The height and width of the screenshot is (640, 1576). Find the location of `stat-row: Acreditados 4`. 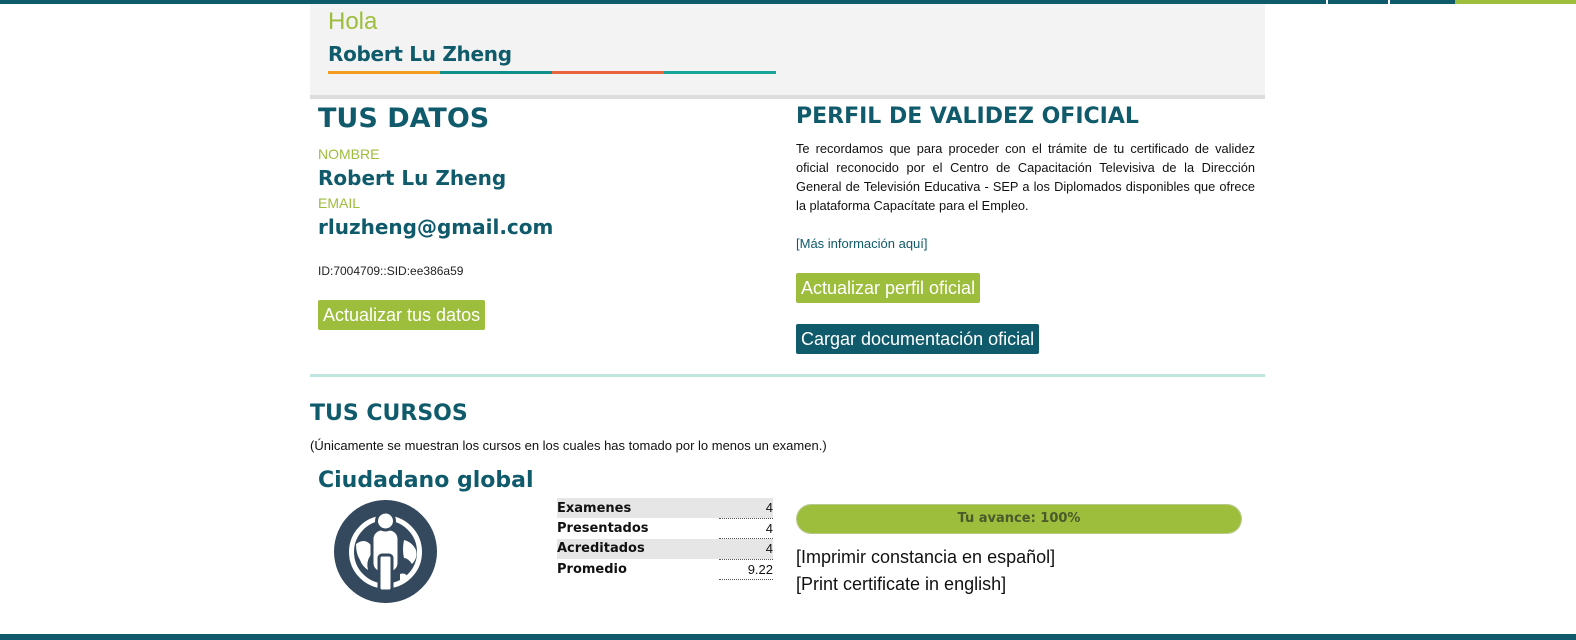

stat-row: Acreditados 4 is located at coordinates (665, 549).